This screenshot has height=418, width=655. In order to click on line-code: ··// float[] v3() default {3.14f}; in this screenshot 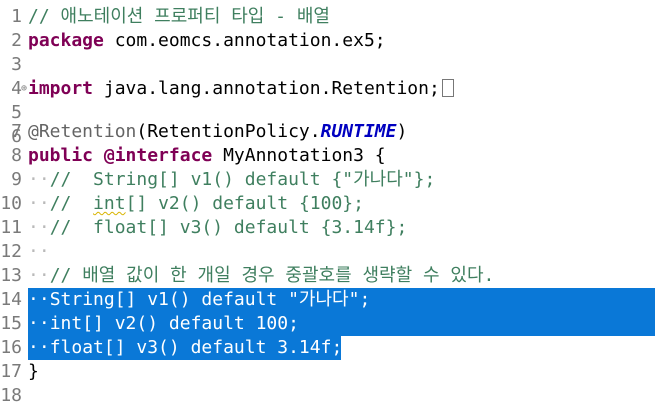, I will do `click(217, 228)`.